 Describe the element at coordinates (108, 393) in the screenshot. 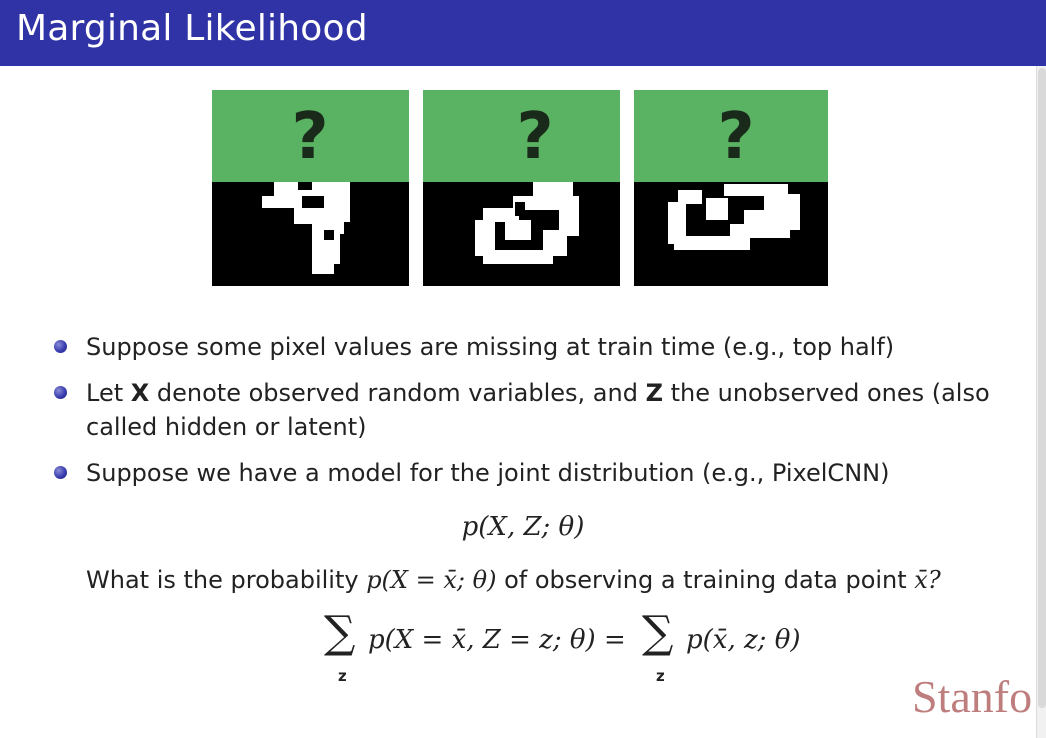

I see `bullet-text-pre: Let` at that location.